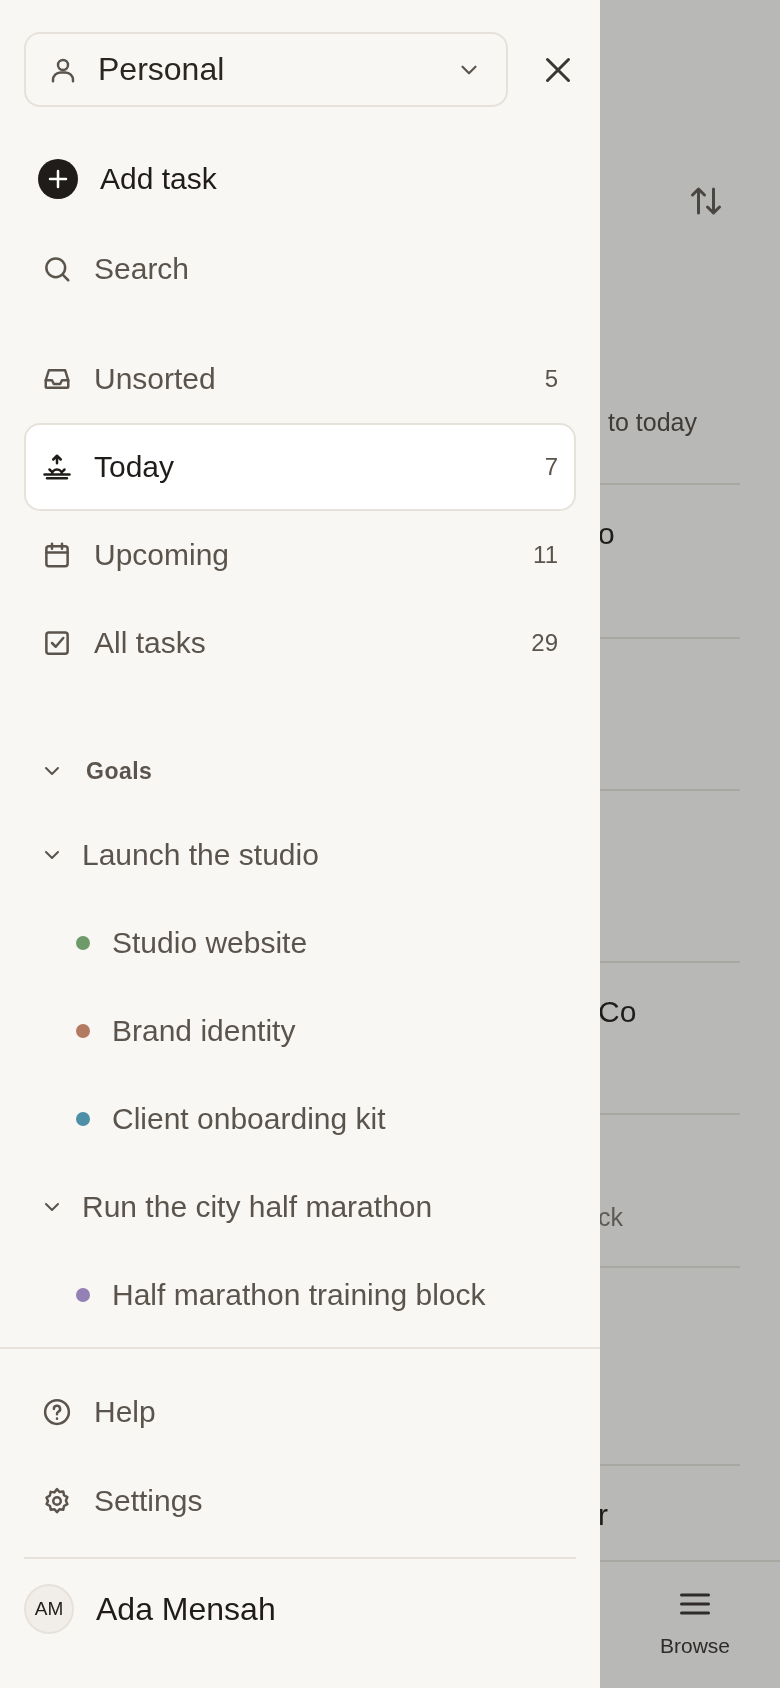 The width and height of the screenshot is (780, 1688). Describe the element at coordinates (57, 1411) in the screenshot. I see `help-icon` at that location.